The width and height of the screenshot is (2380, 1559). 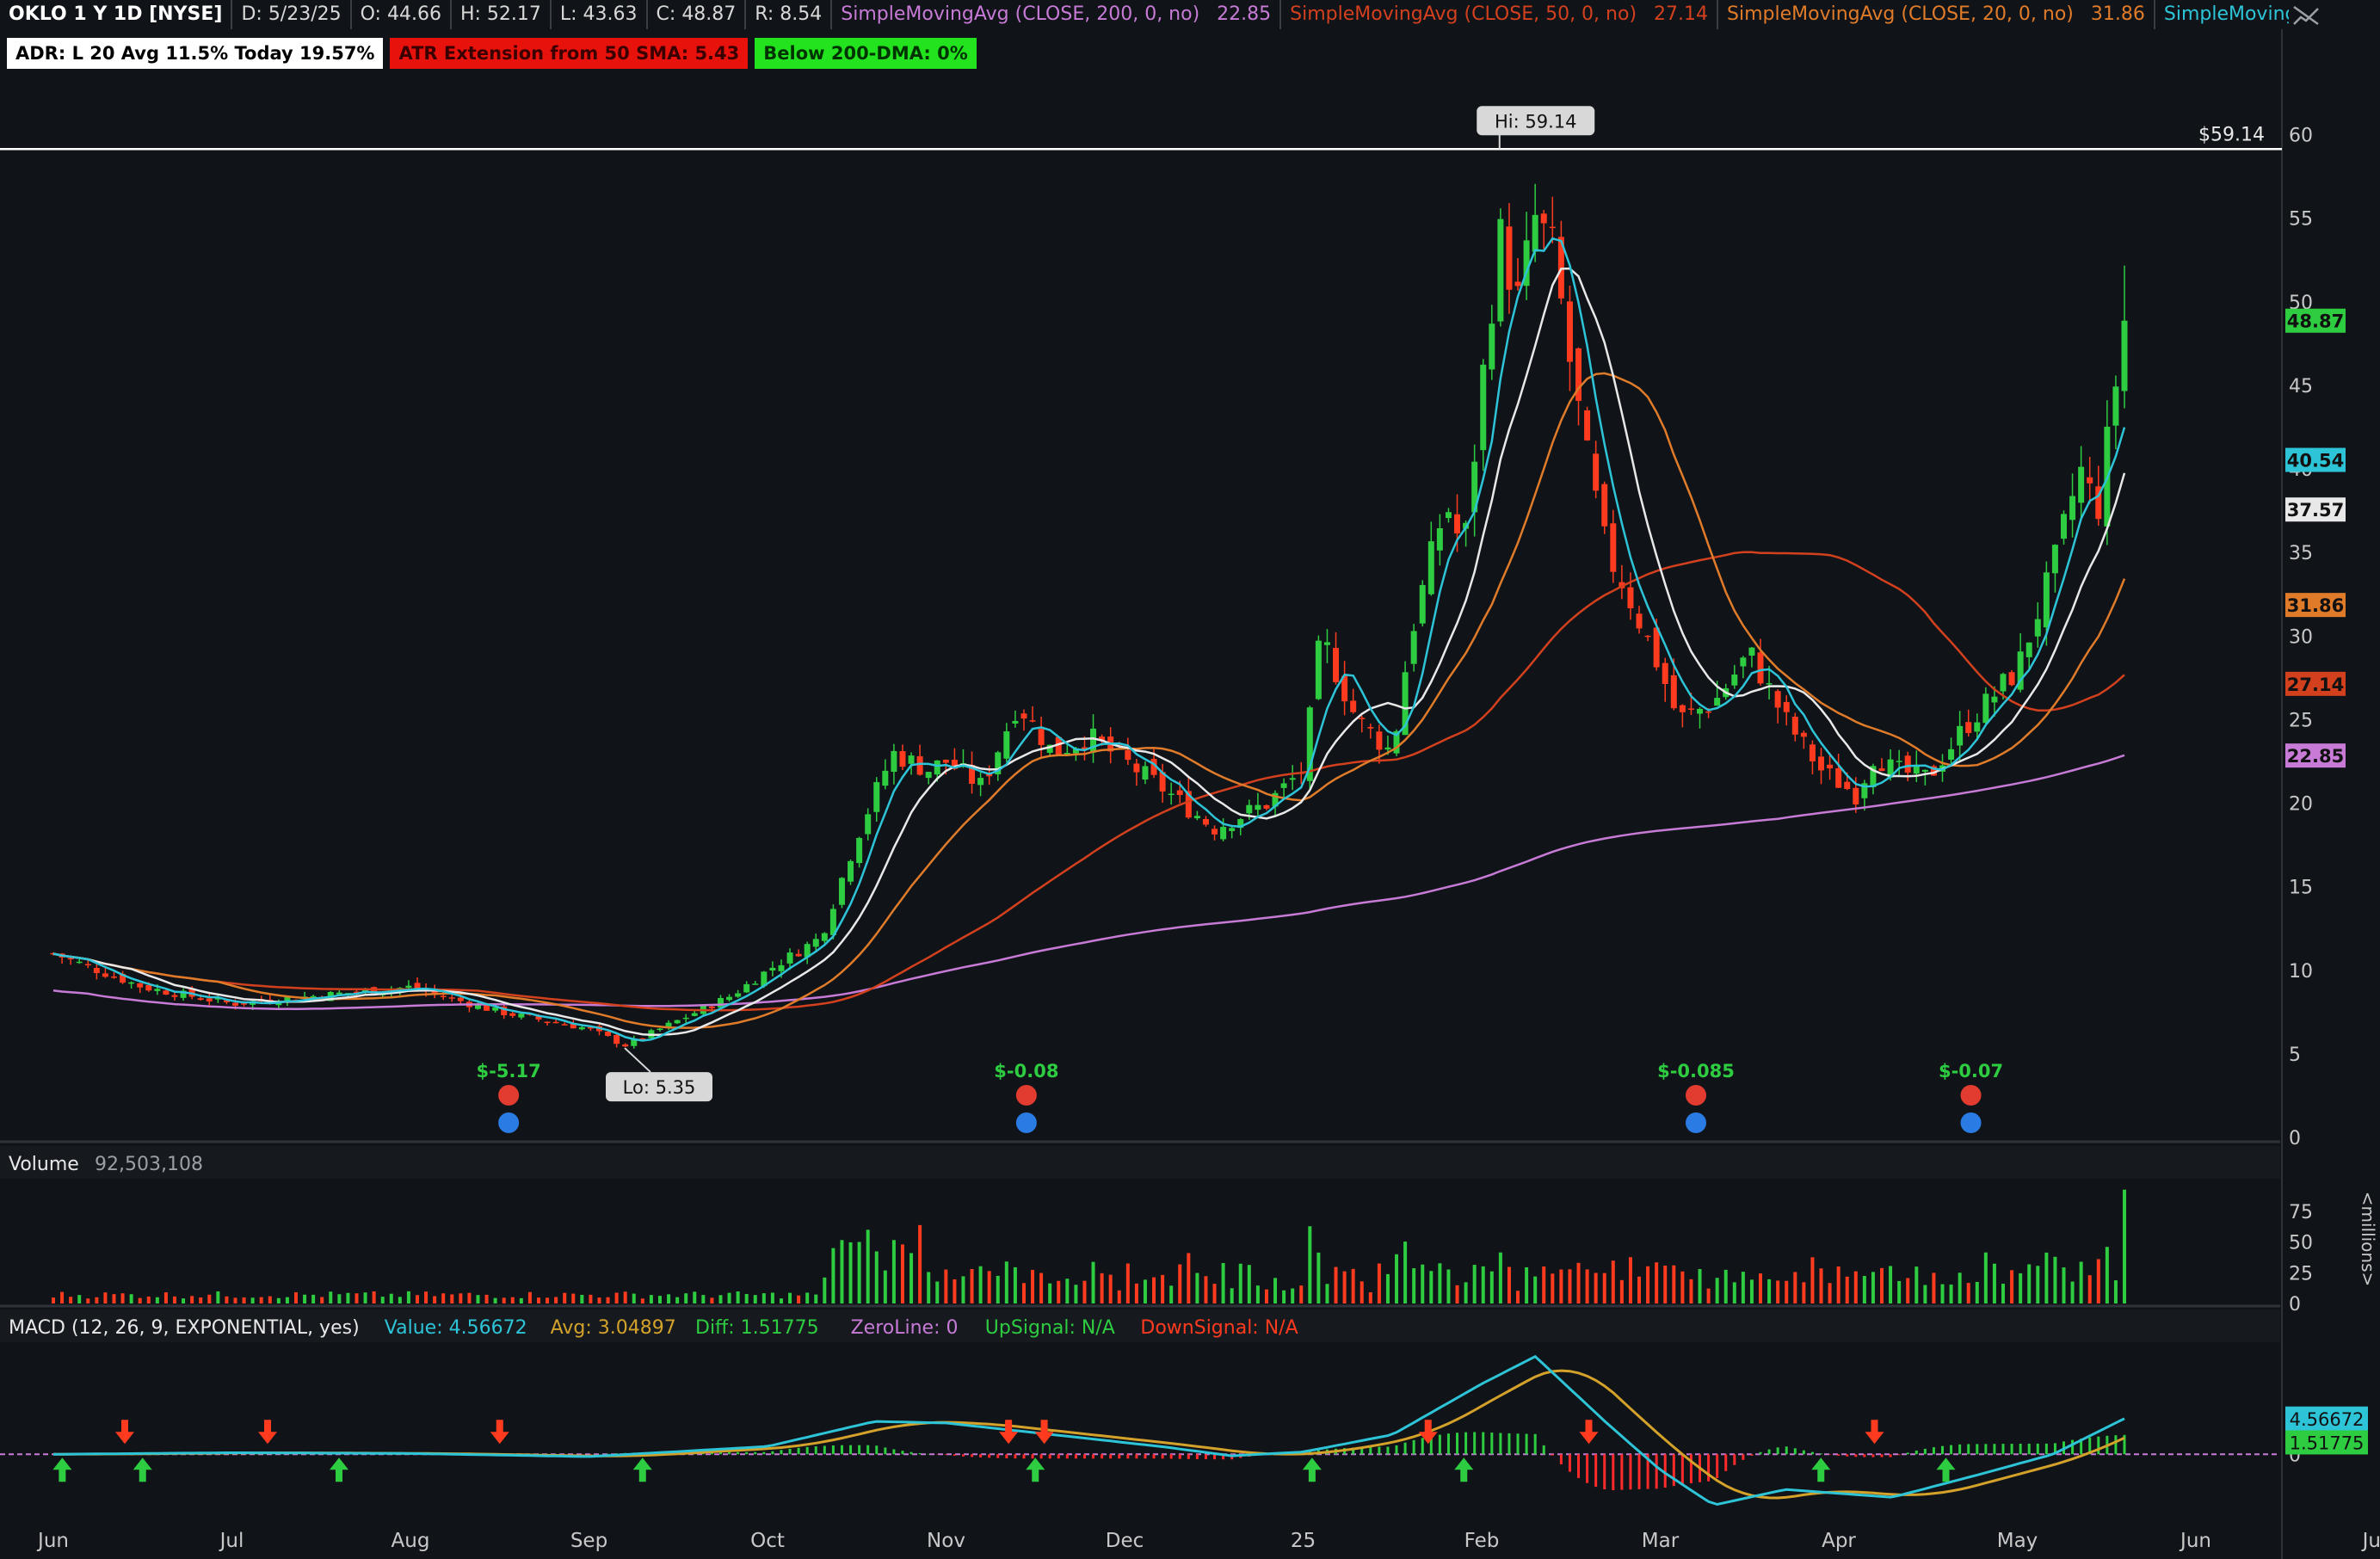 What do you see at coordinates (1900, 14) in the screenshot?
I see `sma20-label: SimpleMovingAvg (CLOSE, 20, 0, no)` at bounding box center [1900, 14].